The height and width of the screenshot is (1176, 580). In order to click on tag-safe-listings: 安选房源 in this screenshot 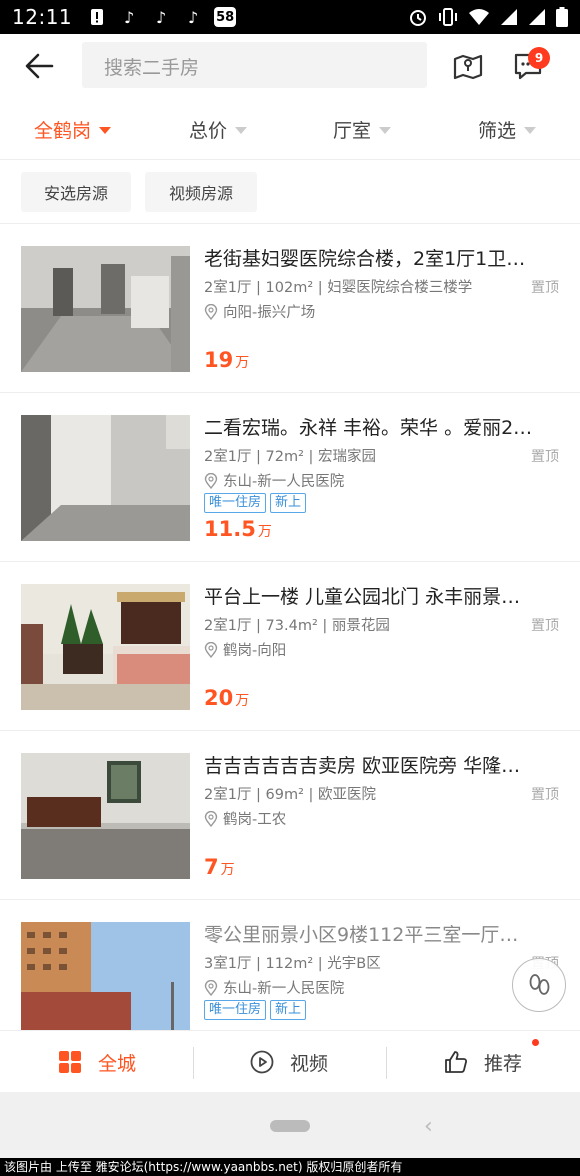, I will do `click(76, 192)`.